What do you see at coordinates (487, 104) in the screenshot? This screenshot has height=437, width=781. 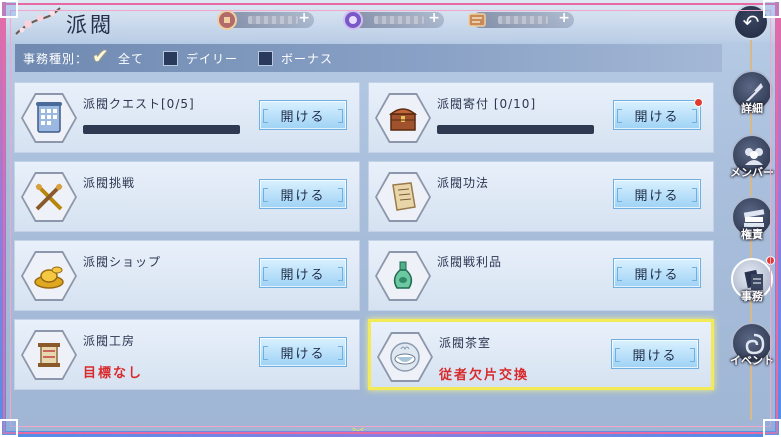 I see `task-title: 派閥寄付 [0/10]` at bounding box center [487, 104].